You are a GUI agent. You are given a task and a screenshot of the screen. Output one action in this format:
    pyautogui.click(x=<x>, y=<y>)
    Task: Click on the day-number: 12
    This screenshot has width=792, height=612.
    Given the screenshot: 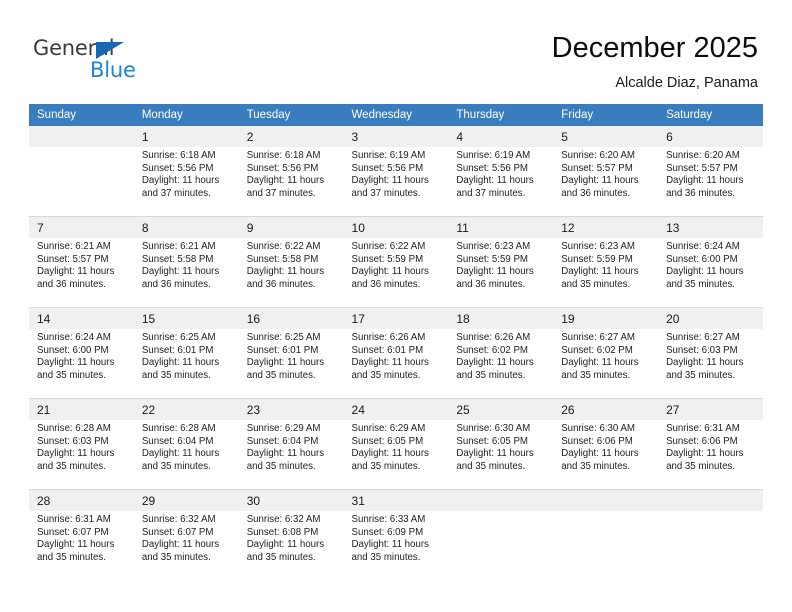 What is the action you would take?
    pyautogui.click(x=606, y=227)
    